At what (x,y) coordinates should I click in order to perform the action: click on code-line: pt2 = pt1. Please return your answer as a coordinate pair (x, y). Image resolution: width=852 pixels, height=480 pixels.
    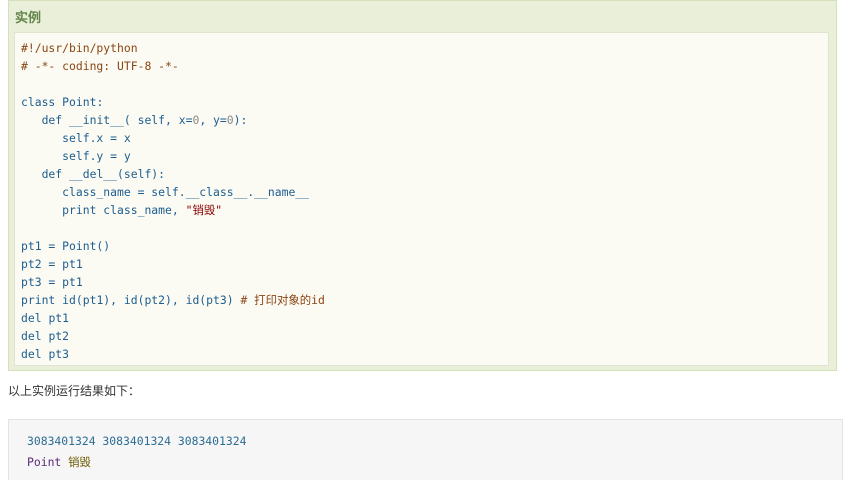
    Looking at the image, I should click on (173, 264).